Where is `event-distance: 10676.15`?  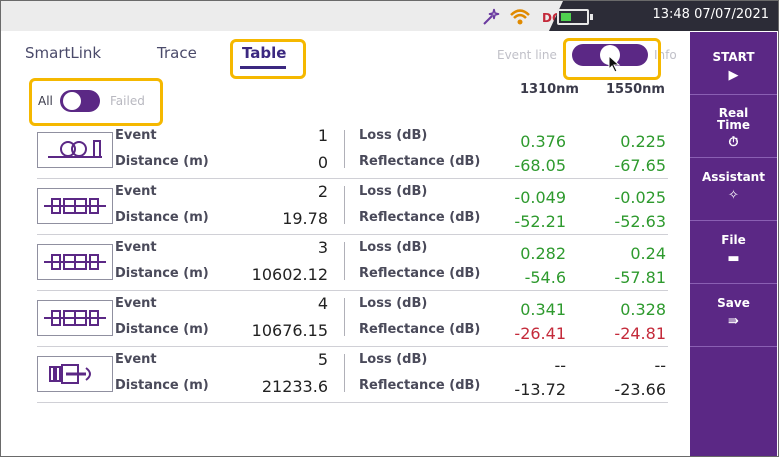 event-distance: 10676.15 is located at coordinates (289, 330).